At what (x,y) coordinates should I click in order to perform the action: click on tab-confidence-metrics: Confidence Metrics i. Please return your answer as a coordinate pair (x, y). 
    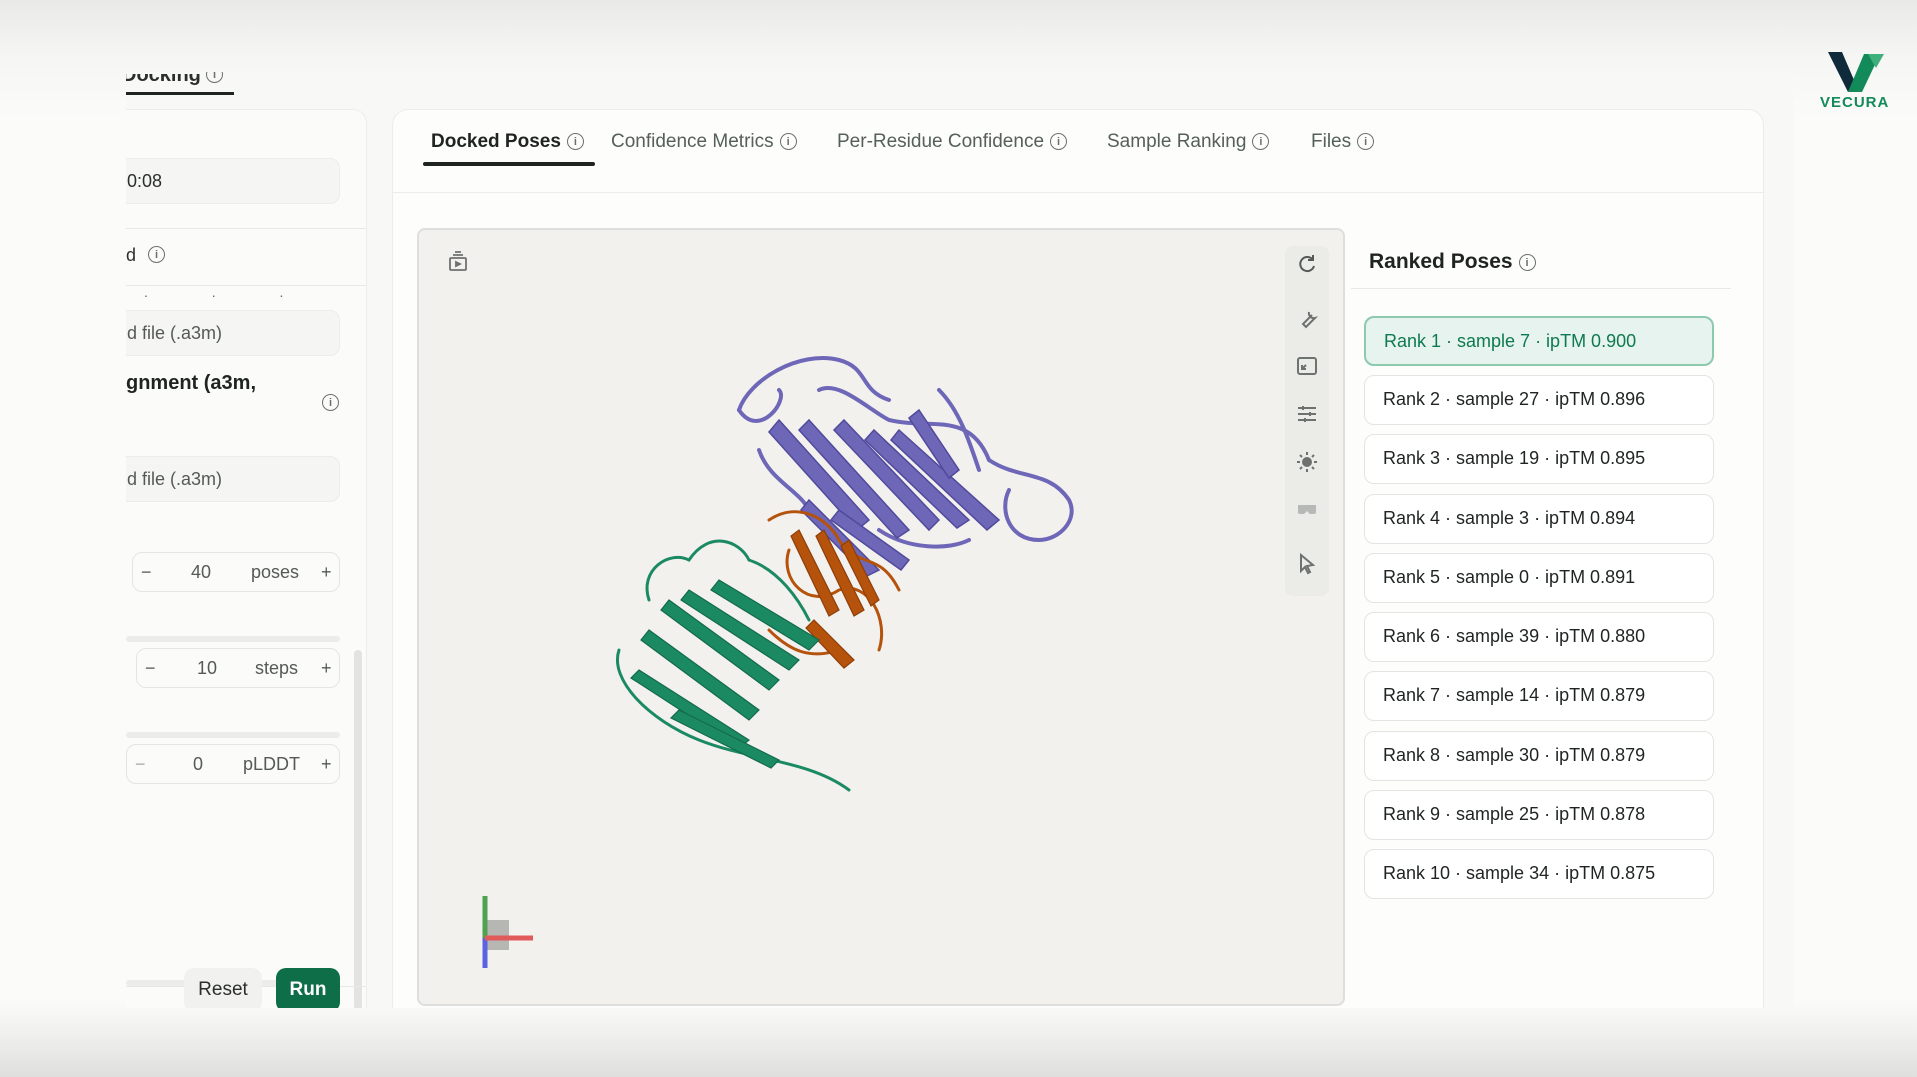
    Looking at the image, I should click on (704, 142).